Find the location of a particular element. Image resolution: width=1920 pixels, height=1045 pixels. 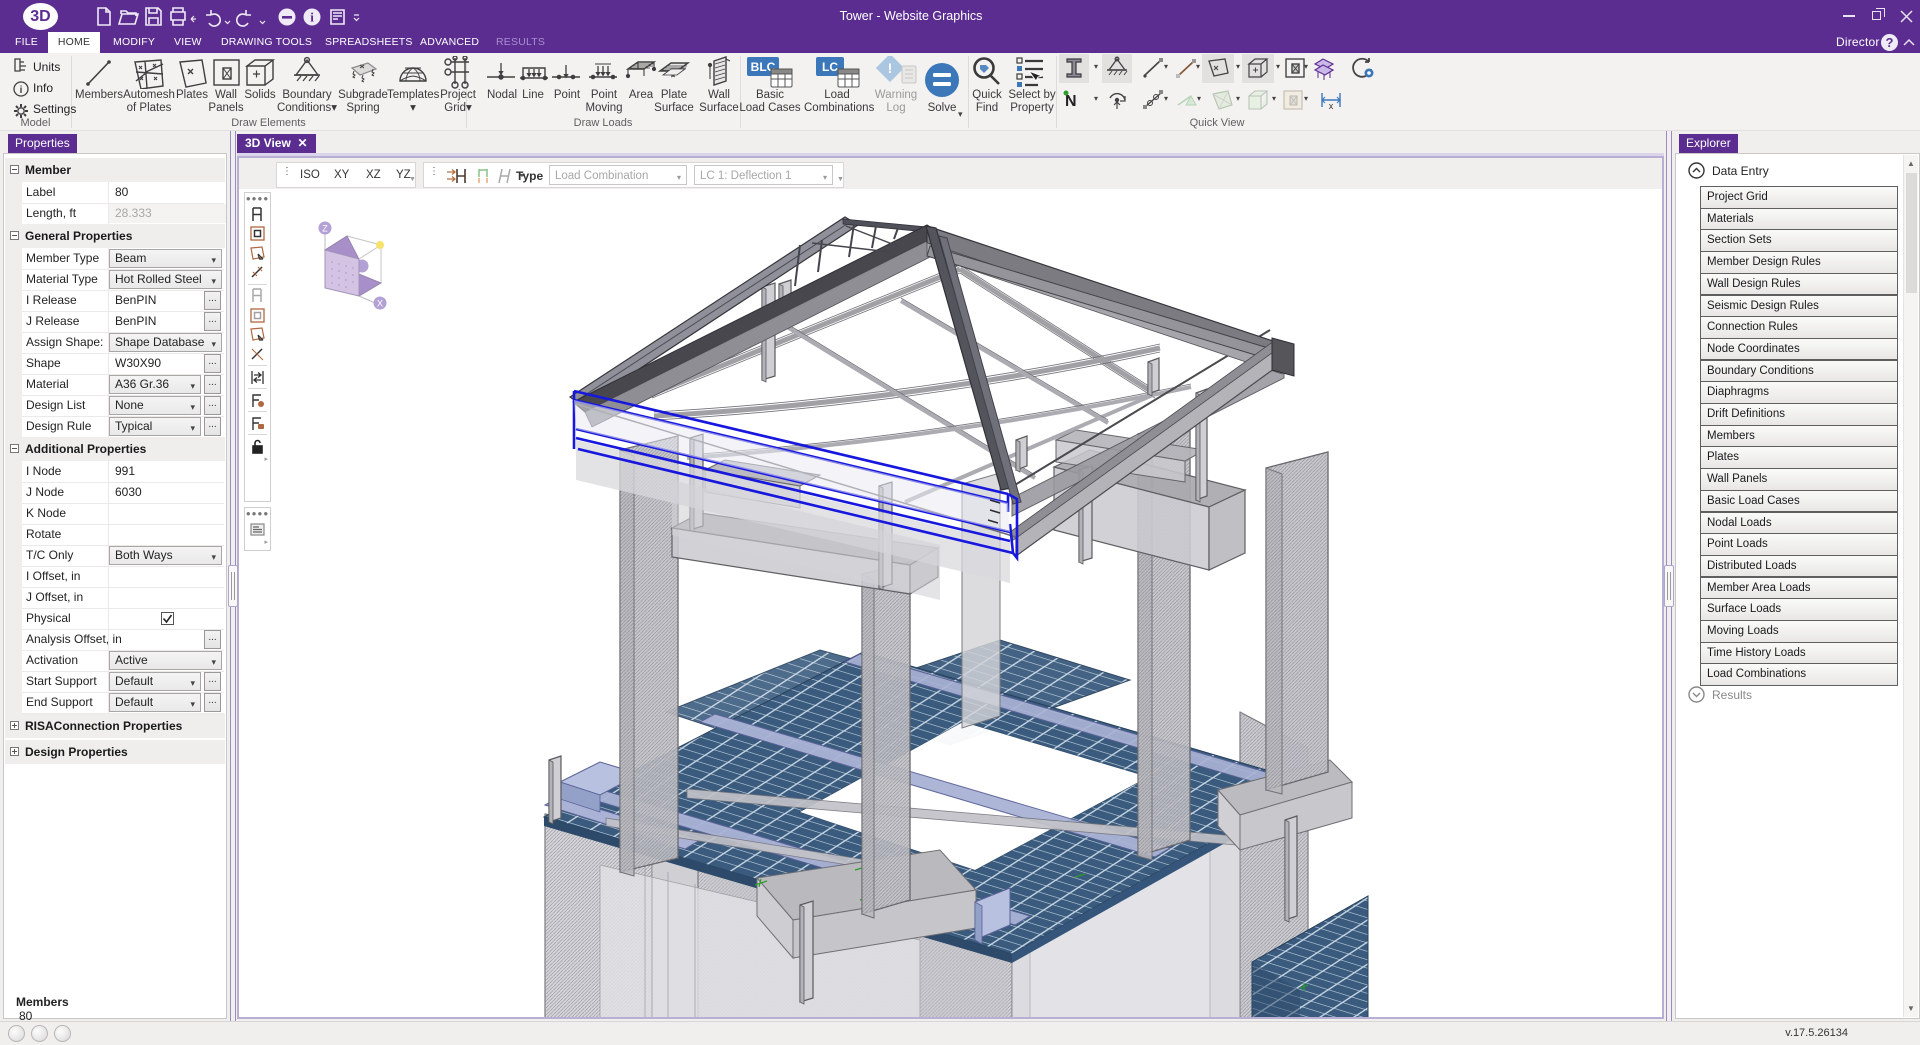

svg-text: Z is located at coordinates (325, 229).